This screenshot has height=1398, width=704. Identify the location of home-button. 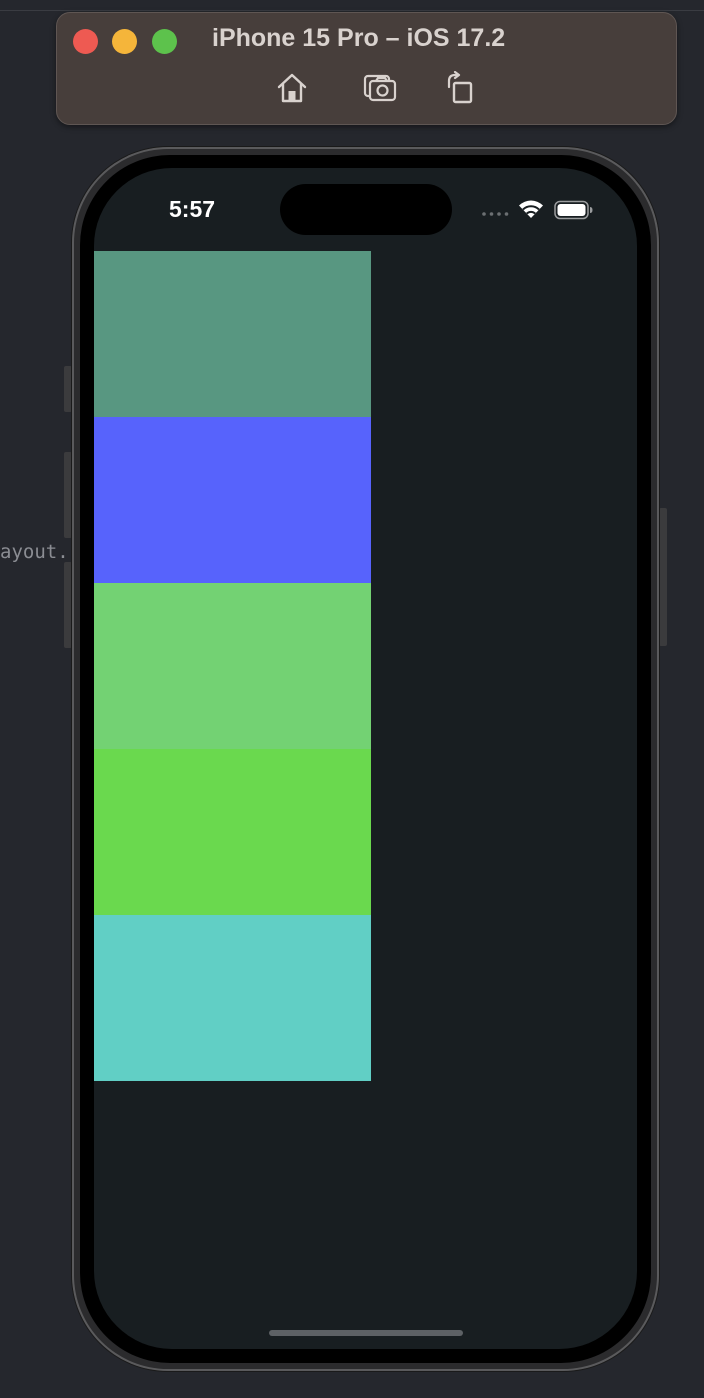
(292, 88).